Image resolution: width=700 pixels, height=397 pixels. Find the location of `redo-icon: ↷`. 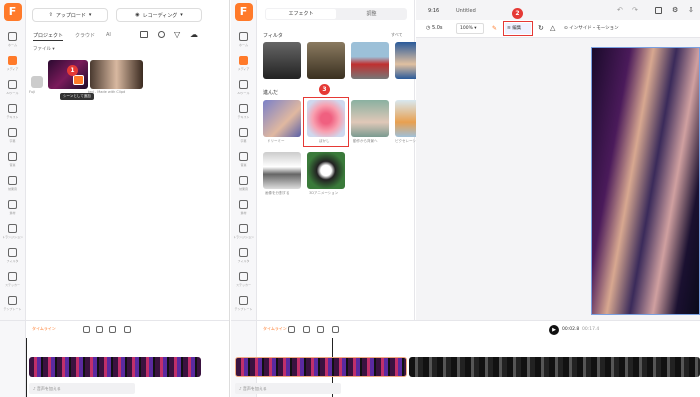

redo-icon: ↷ is located at coordinates (635, 10).